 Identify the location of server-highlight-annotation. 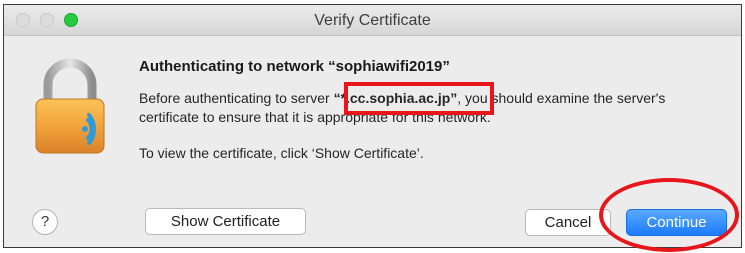
(419, 98).